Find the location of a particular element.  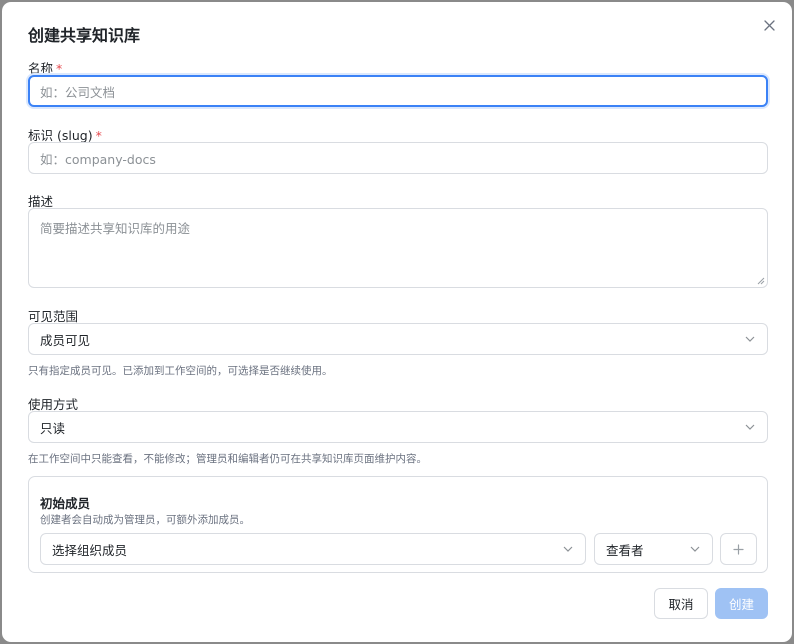

dialog-title: 创建共享知识库 is located at coordinates (84, 35).